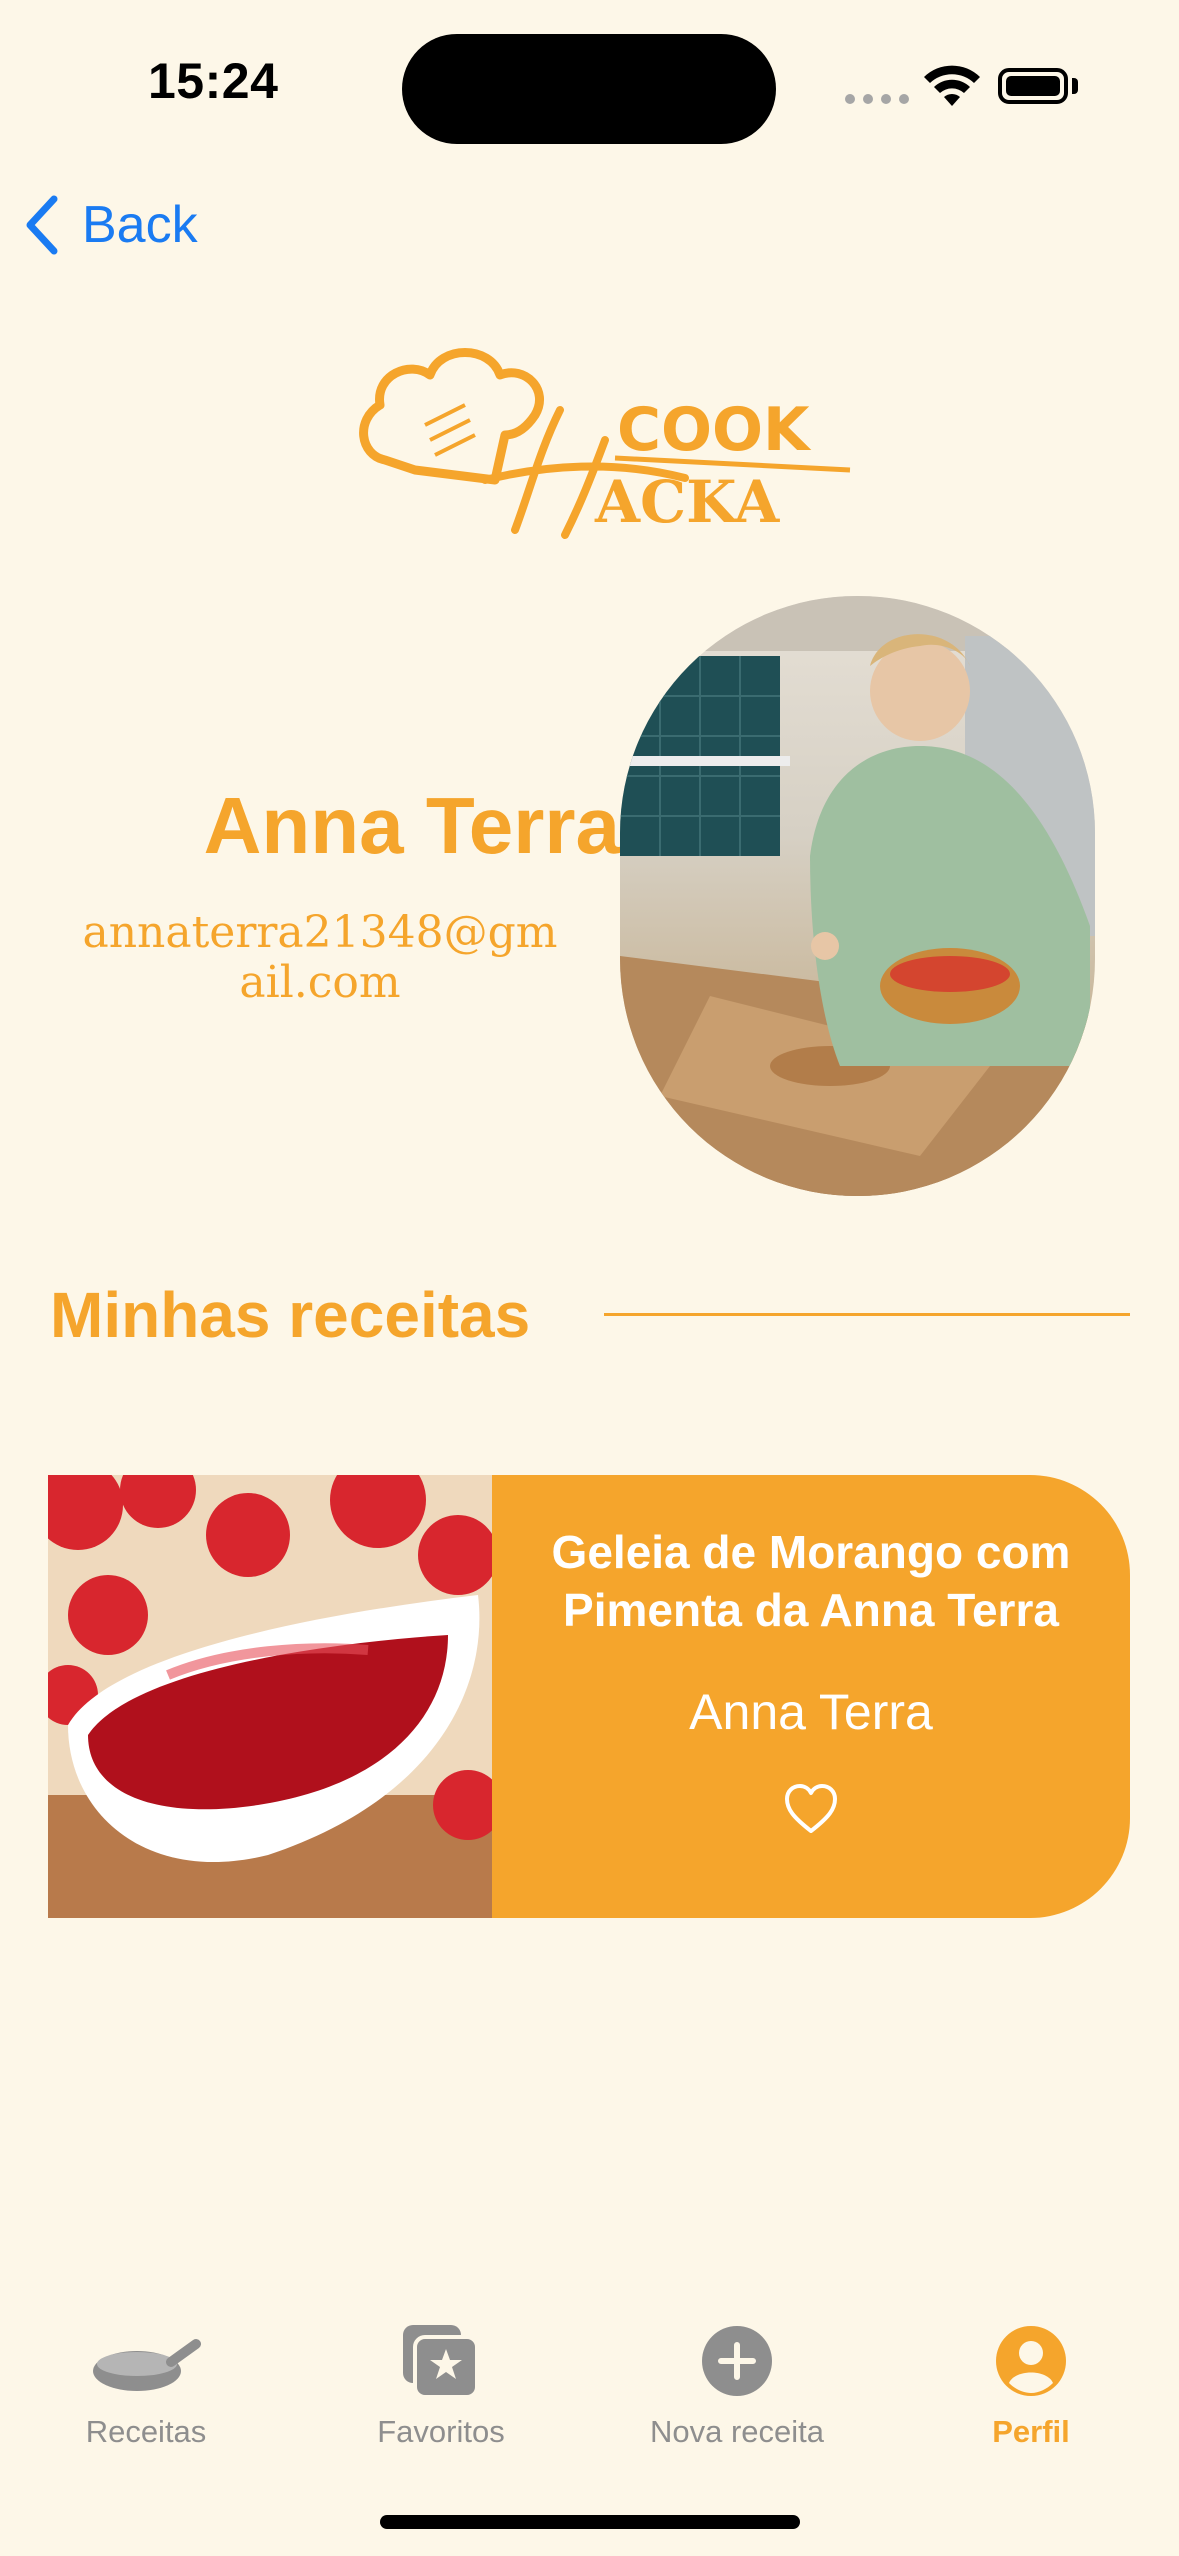 The image size is (1179, 2556). I want to click on recipe-author: Anna Terra, so click(811, 1712).